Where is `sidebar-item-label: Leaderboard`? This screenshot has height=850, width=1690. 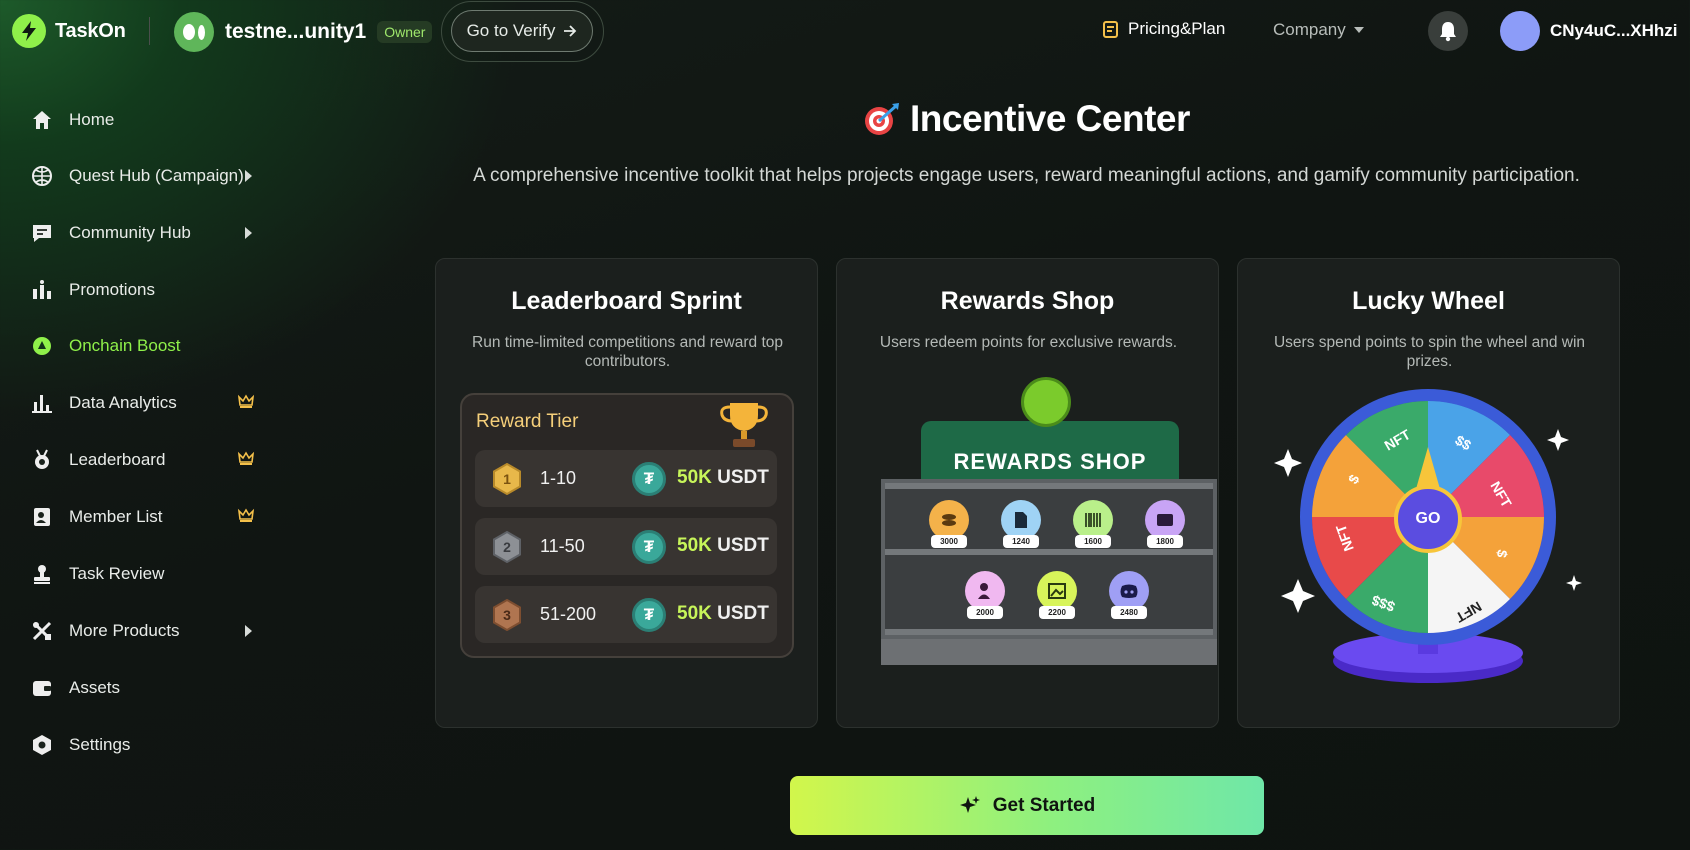 sidebar-item-label: Leaderboard is located at coordinates (117, 459).